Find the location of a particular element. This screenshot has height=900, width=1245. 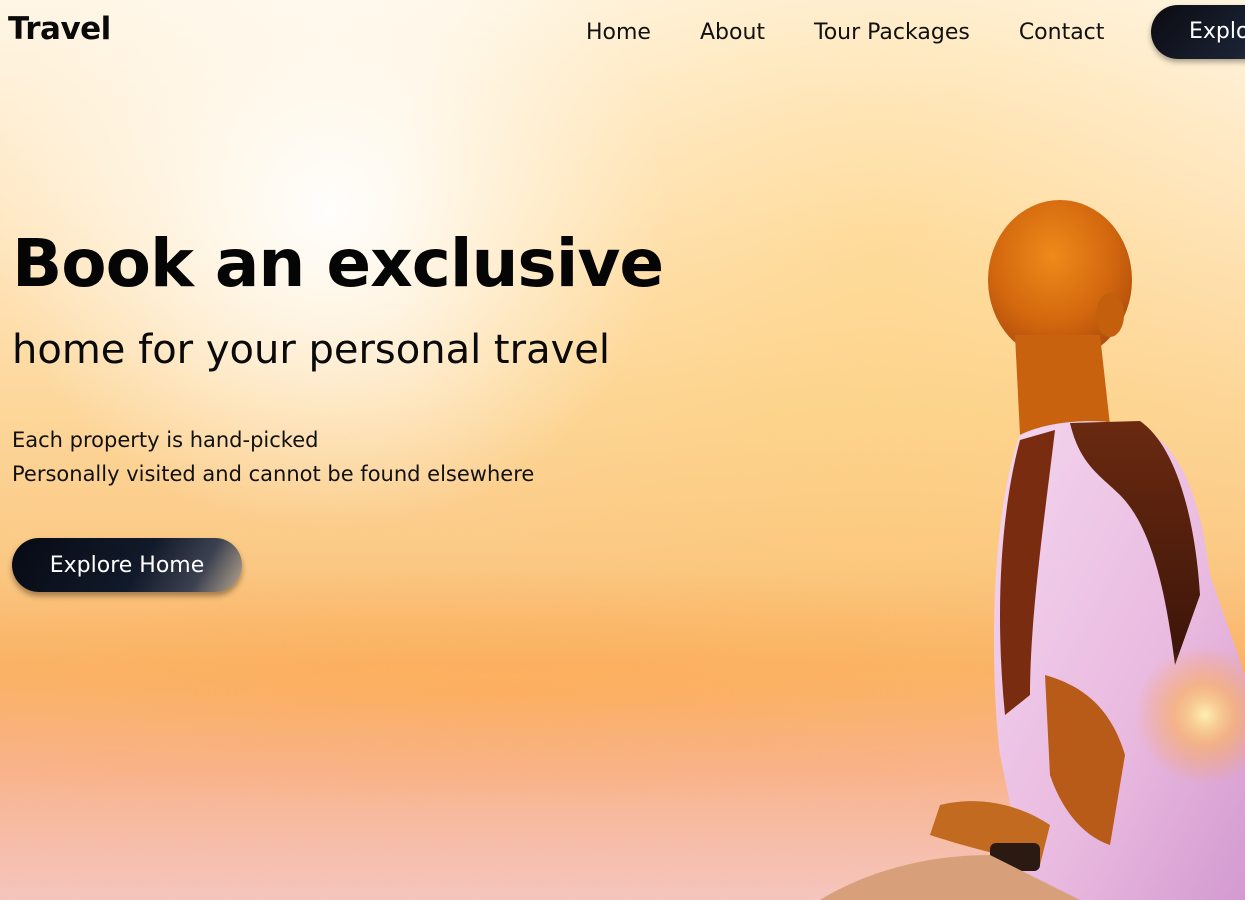

nav-link-tour-packages: Tour Packages is located at coordinates (892, 33).